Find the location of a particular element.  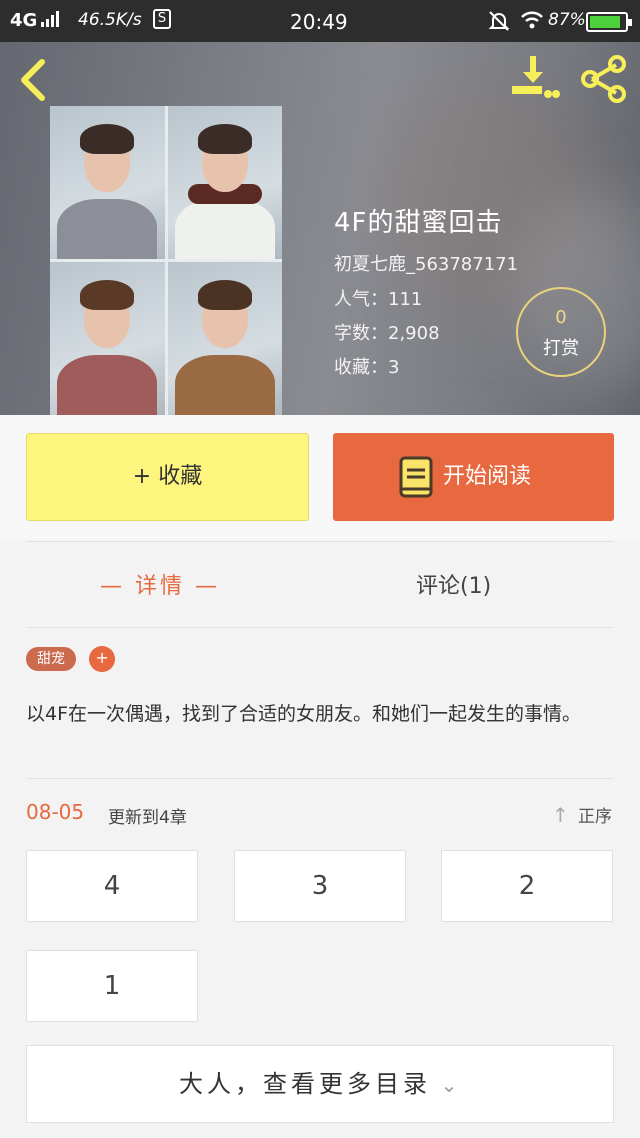

signal-indicator: 4G is located at coordinates (36, 20).